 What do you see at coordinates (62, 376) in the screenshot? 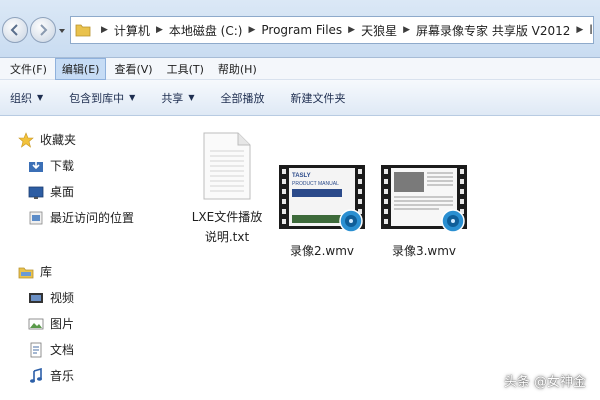
I see `nav-label: 音乐` at bounding box center [62, 376].